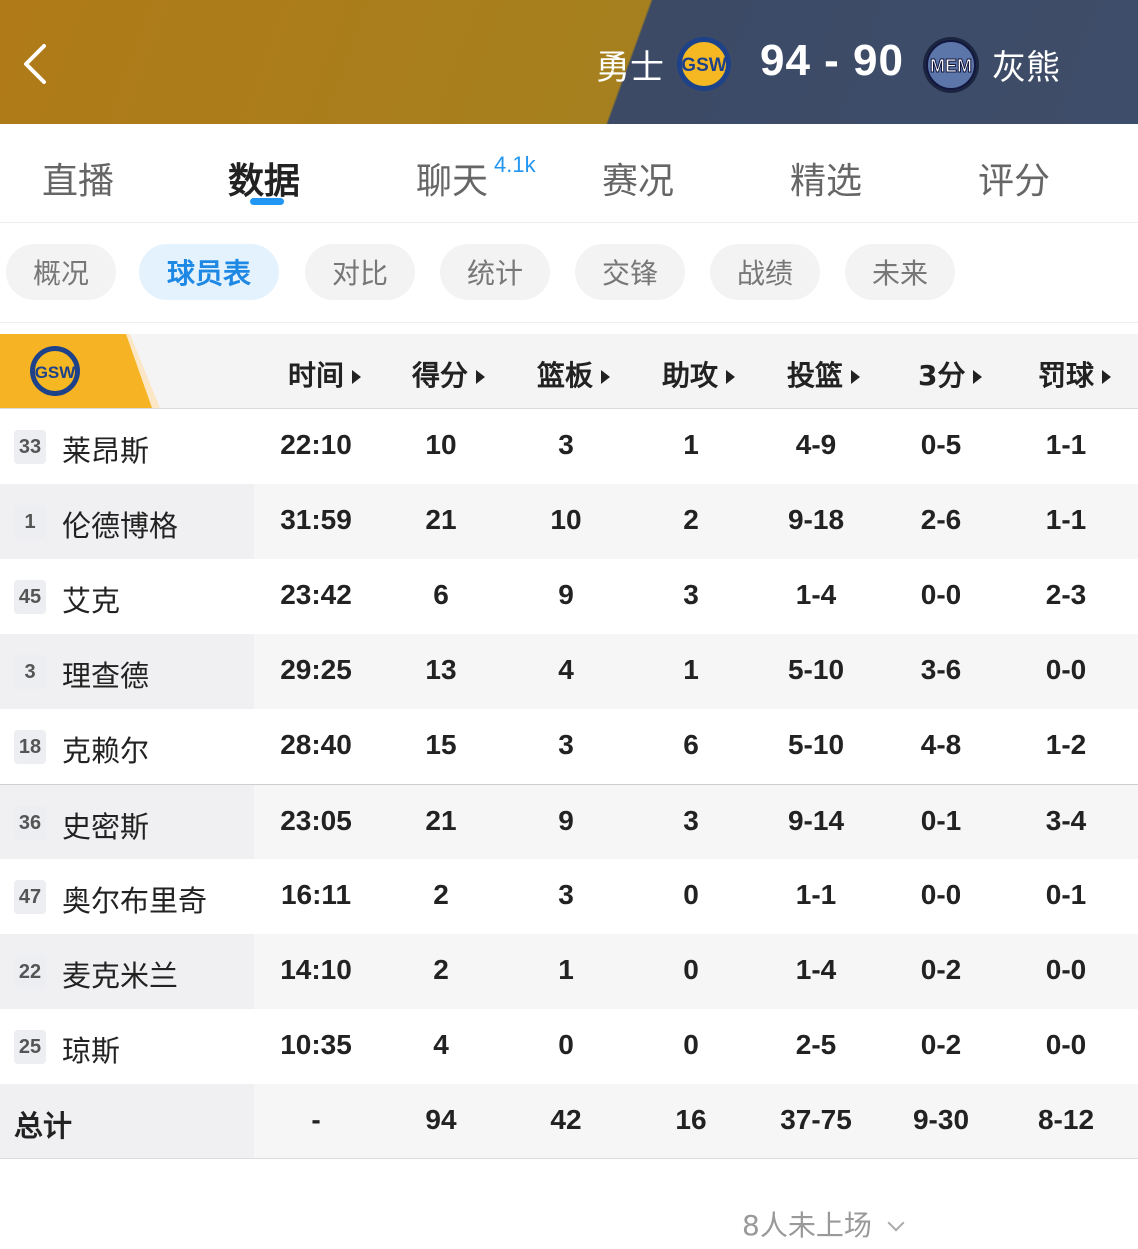 The height and width of the screenshot is (1249, 1138). Describe the element at coordinates (209, 272) in the screenshot. I see `subtab-player-table: 球员表` at that location.